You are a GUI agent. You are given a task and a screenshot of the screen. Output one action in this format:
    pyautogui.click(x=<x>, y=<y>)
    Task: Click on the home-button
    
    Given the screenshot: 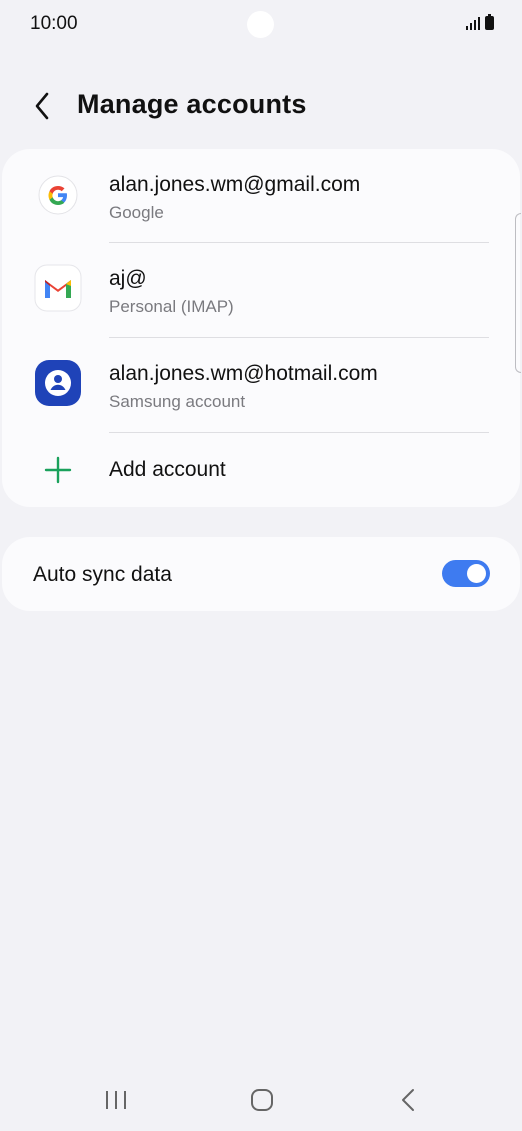 What is the action you would take?
    pyautogui.click(x=262, y=1100)
    